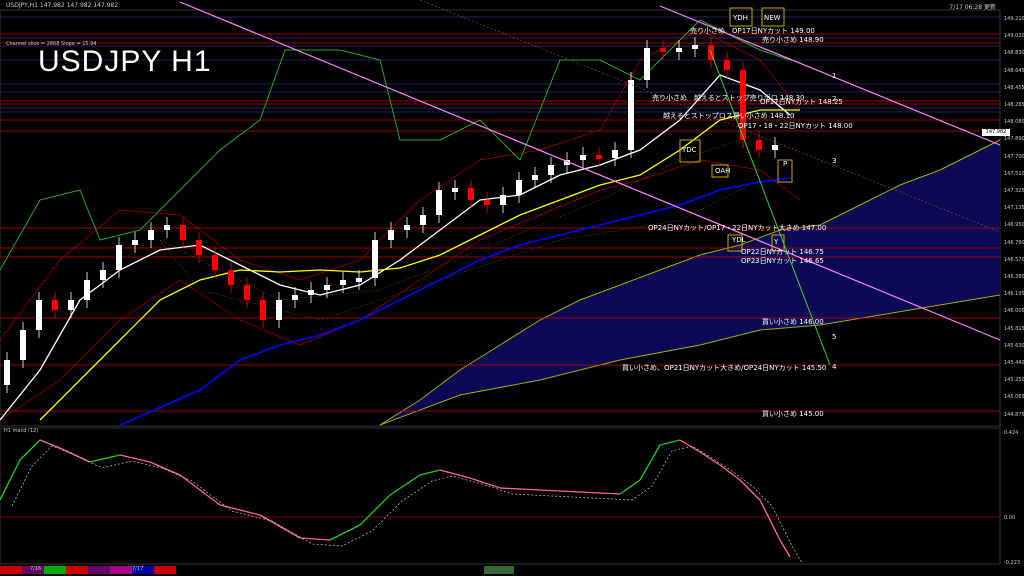  I want to click on chart-title: USDJPY H1, so click(125, 61).